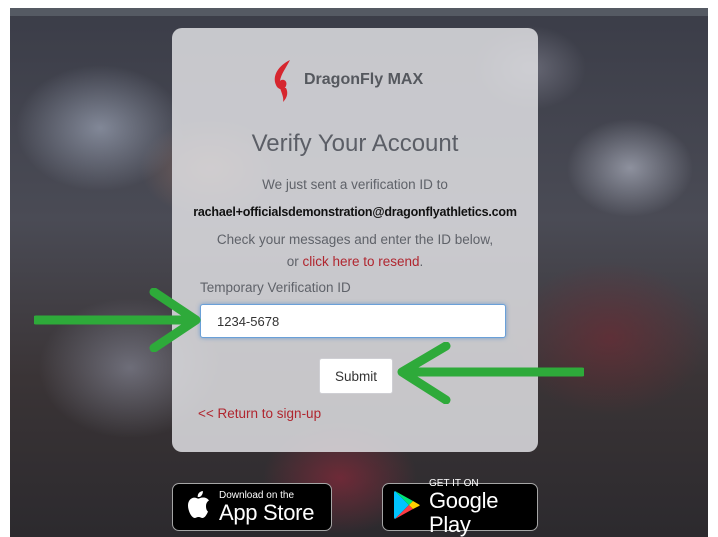 This screenshot has width=718, height=537. I want to click on app-store-text: Download on the App Store, so click(266, 507).